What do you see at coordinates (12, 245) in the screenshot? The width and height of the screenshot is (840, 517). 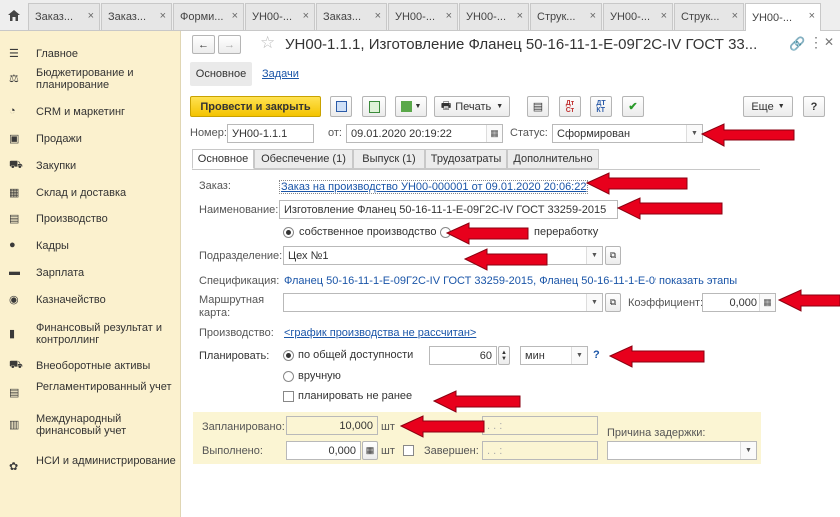 I see `person-icon: ●` at bounding box center [12, 245].